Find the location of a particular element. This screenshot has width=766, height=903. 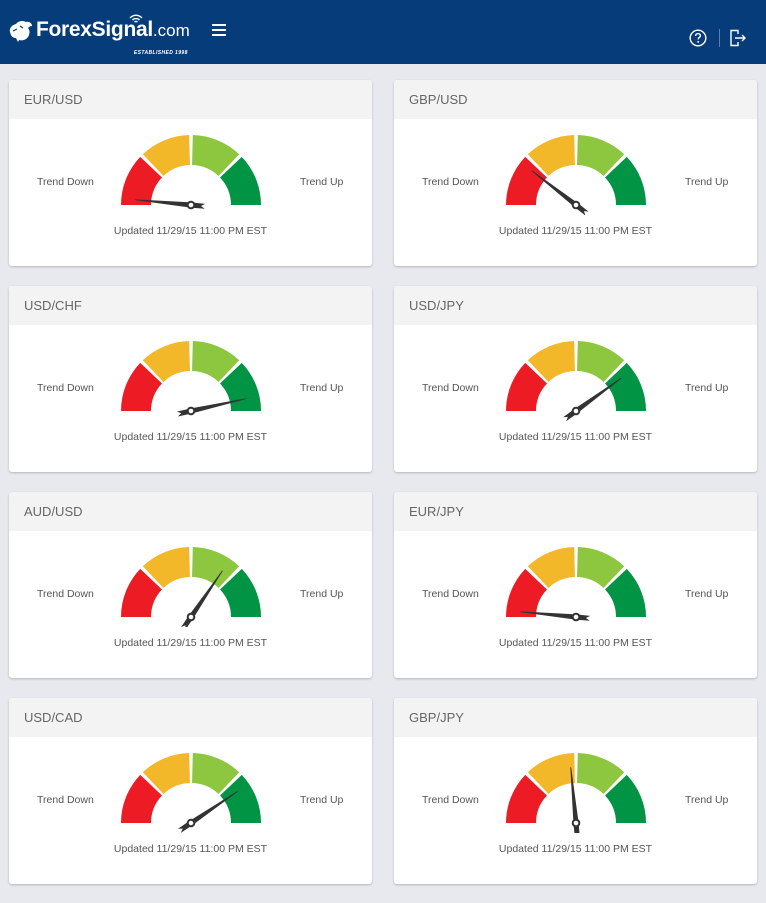

top-navigation-bar: ForexSignal.com ESTABLISHED 1998 is located at coordinates (383, 32).